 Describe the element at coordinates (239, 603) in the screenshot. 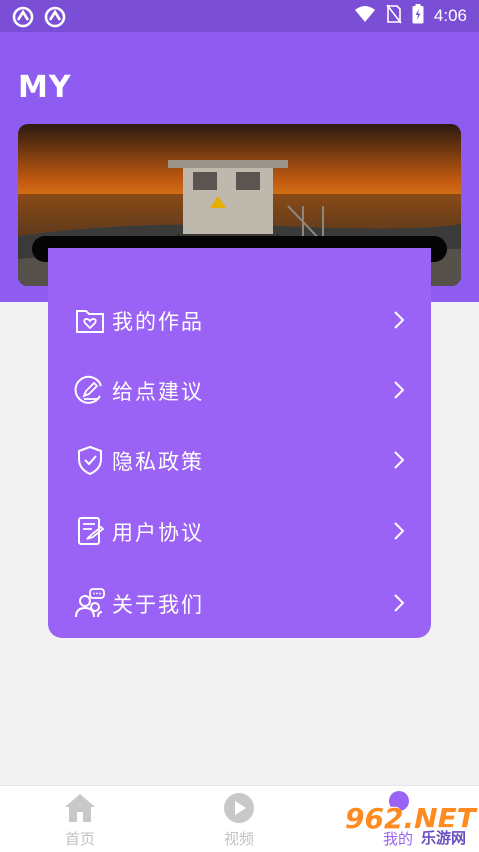

I see `menu-item-about-us: 关于我们` at that location.